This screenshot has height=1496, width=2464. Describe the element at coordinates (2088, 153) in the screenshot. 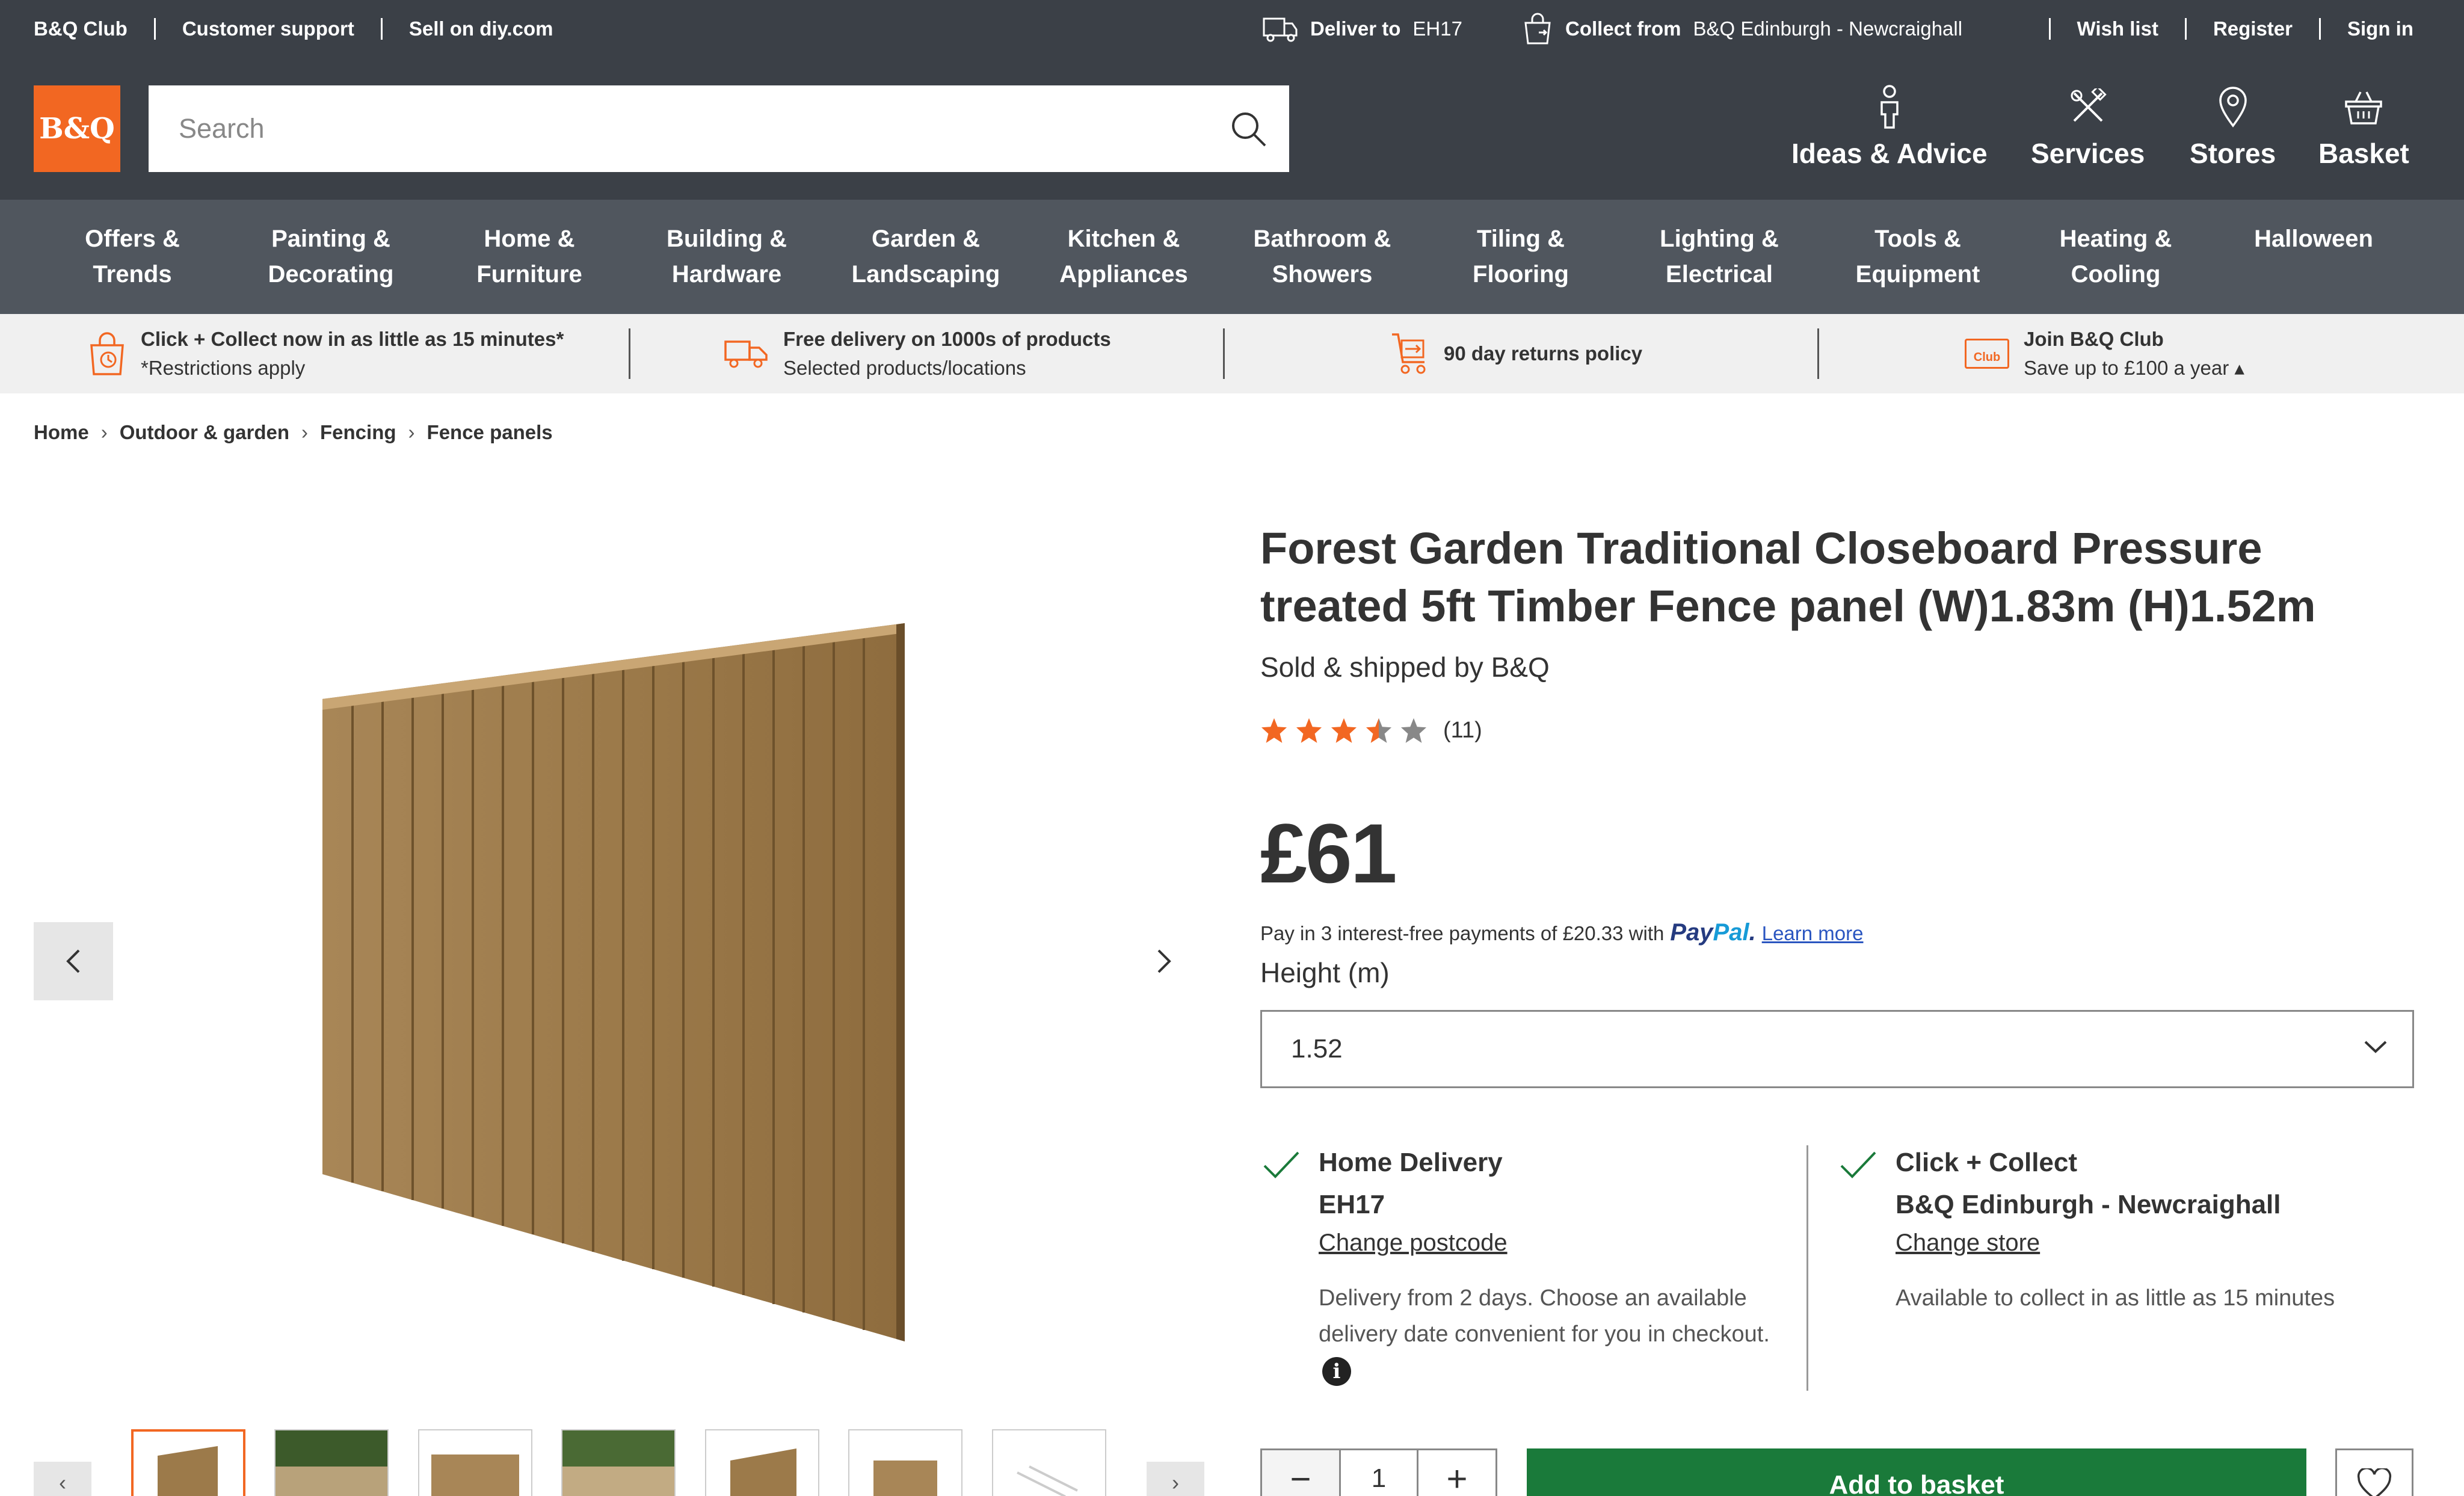

I see `services-label: Services` at that location.